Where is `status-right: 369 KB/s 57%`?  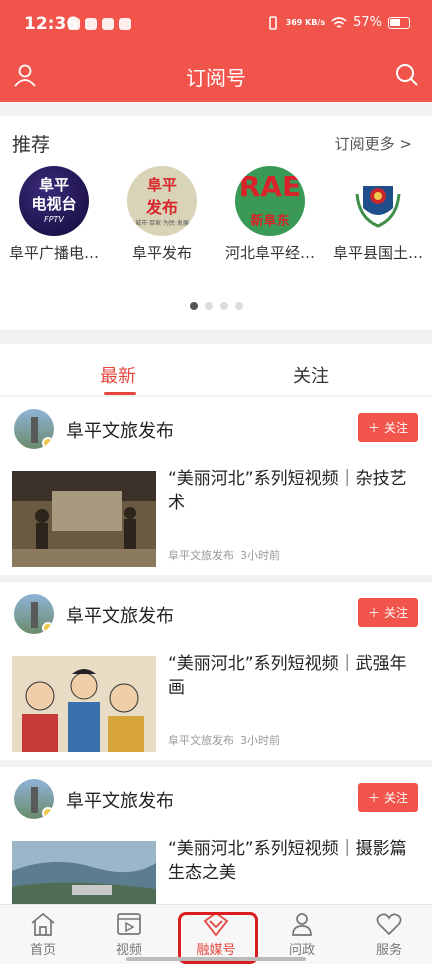 status-right: 369 KB/s 57% is located at coordinates (338, 22).